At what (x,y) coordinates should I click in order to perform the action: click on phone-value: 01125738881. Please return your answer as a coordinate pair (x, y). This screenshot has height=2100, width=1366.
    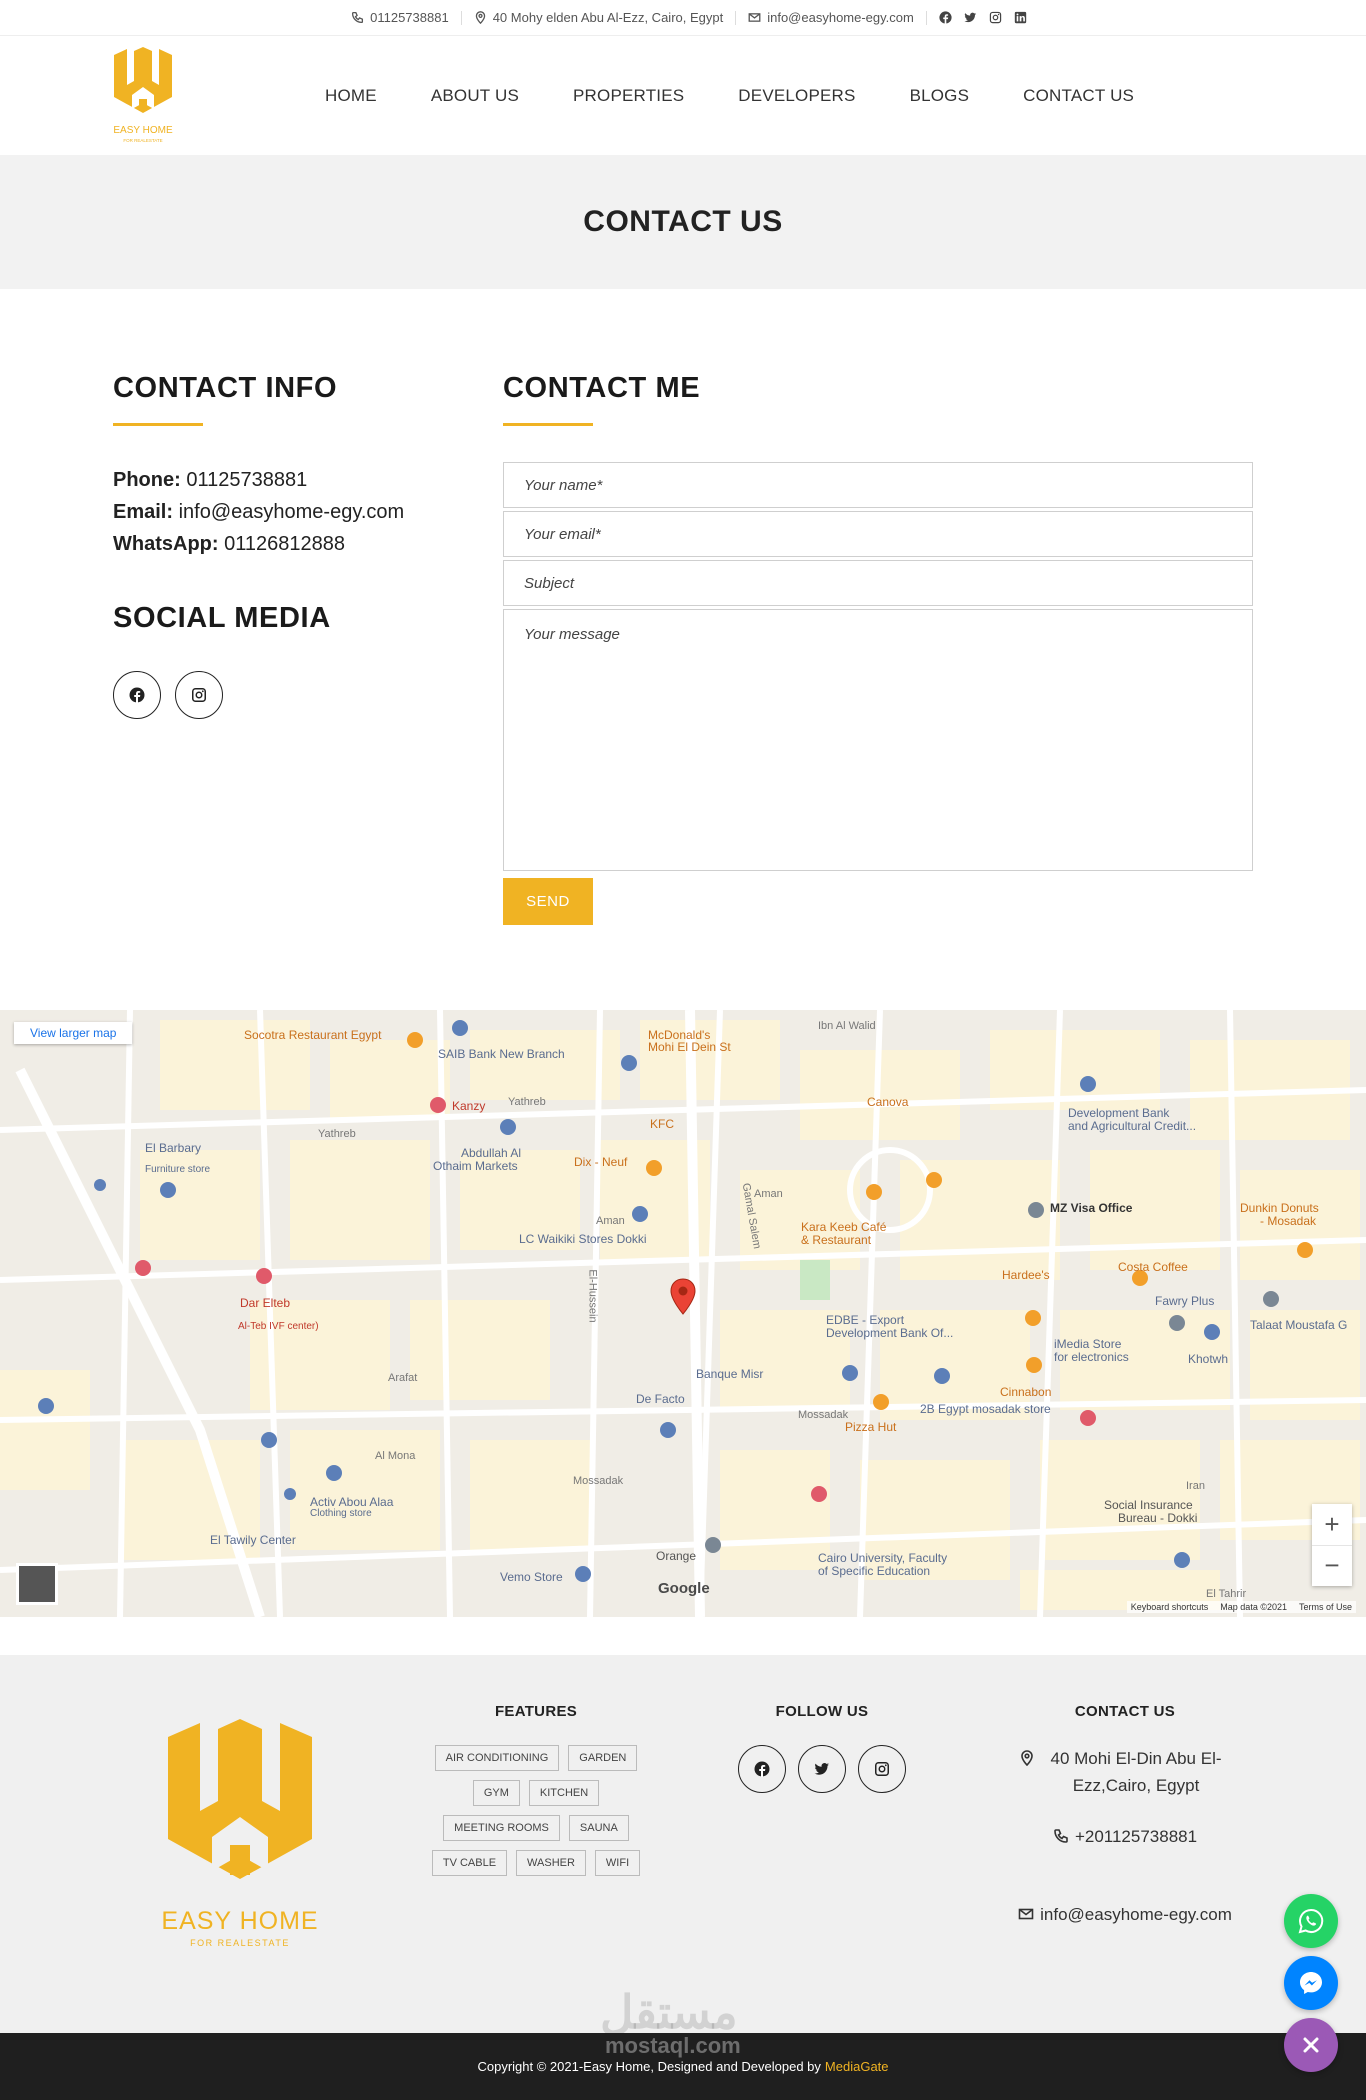
    Looking at the image, I should click on (246, 480).